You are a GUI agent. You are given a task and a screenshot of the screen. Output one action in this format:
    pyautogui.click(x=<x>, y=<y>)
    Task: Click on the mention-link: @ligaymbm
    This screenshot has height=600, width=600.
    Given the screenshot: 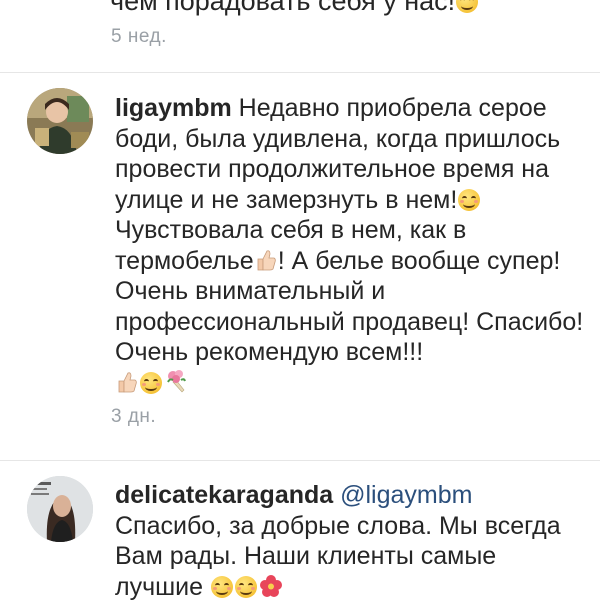 What is the action you would take?
    pyautogui.click(x=406, y=495)
    